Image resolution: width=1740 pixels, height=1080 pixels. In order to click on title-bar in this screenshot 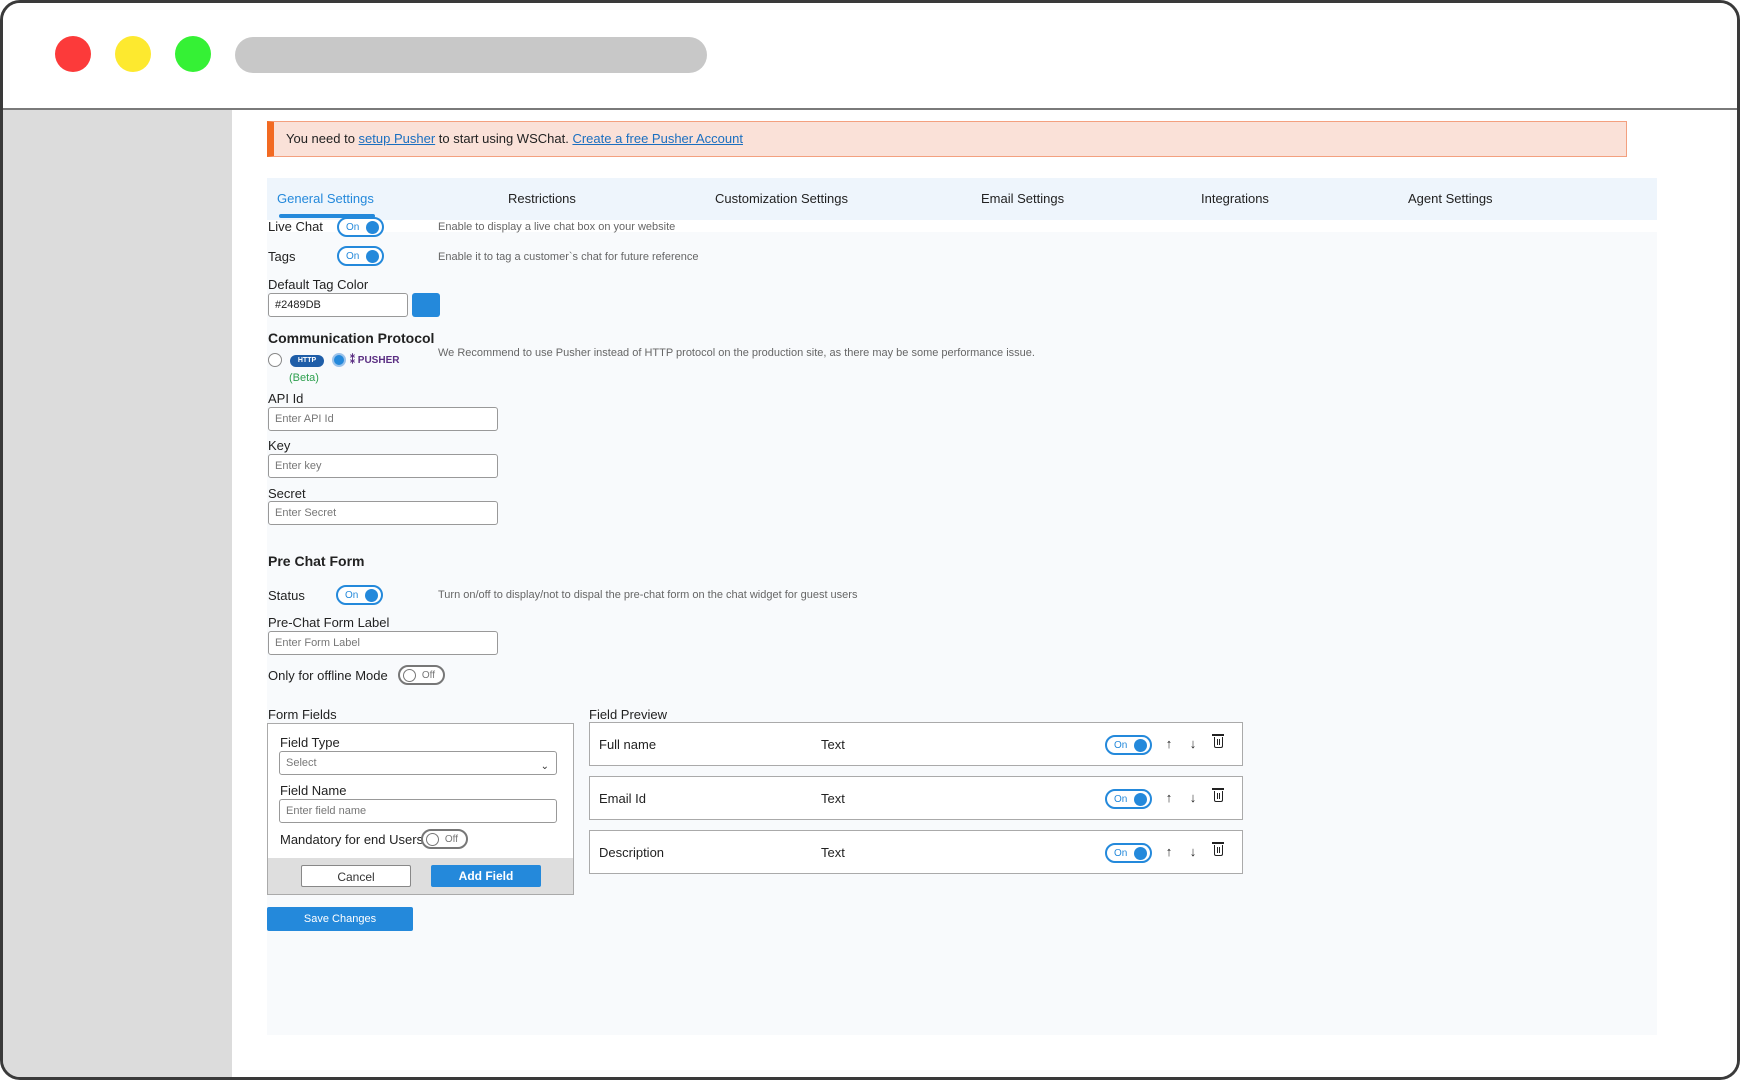, I will do `click(870, 56)`.